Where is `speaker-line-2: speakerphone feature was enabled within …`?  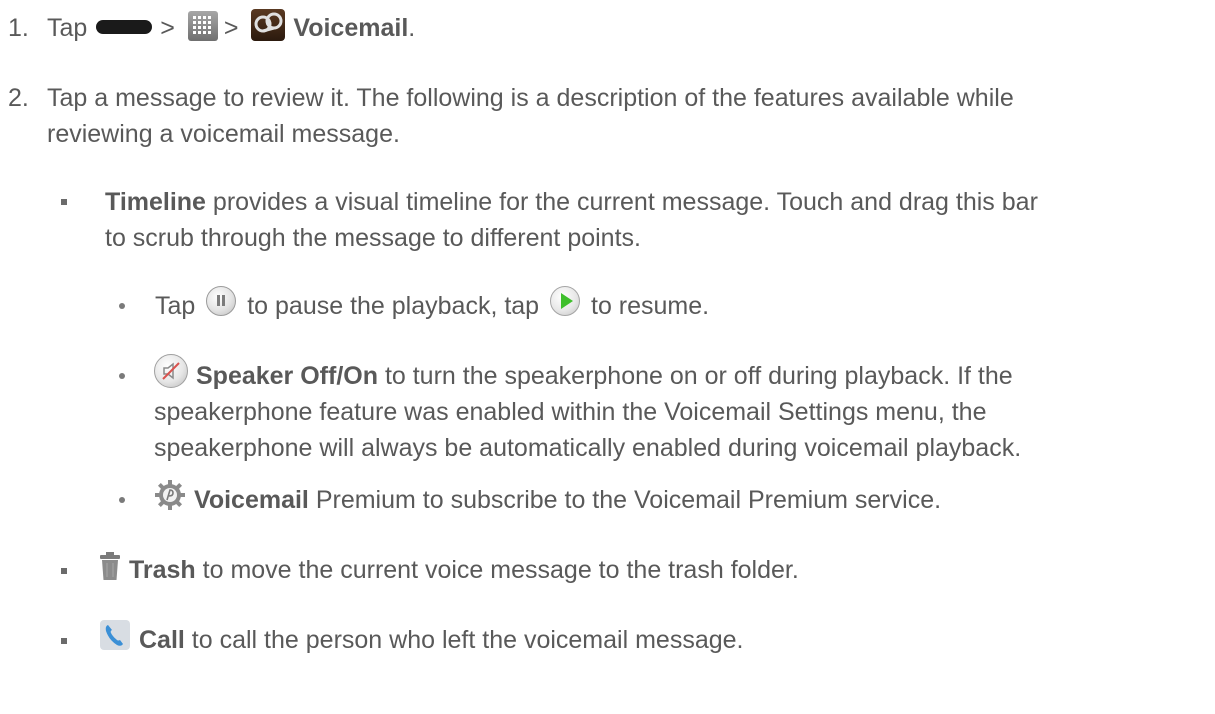 speaker-line-2: speakerphone feature was enabled within … is located at coordinates (570, 412).